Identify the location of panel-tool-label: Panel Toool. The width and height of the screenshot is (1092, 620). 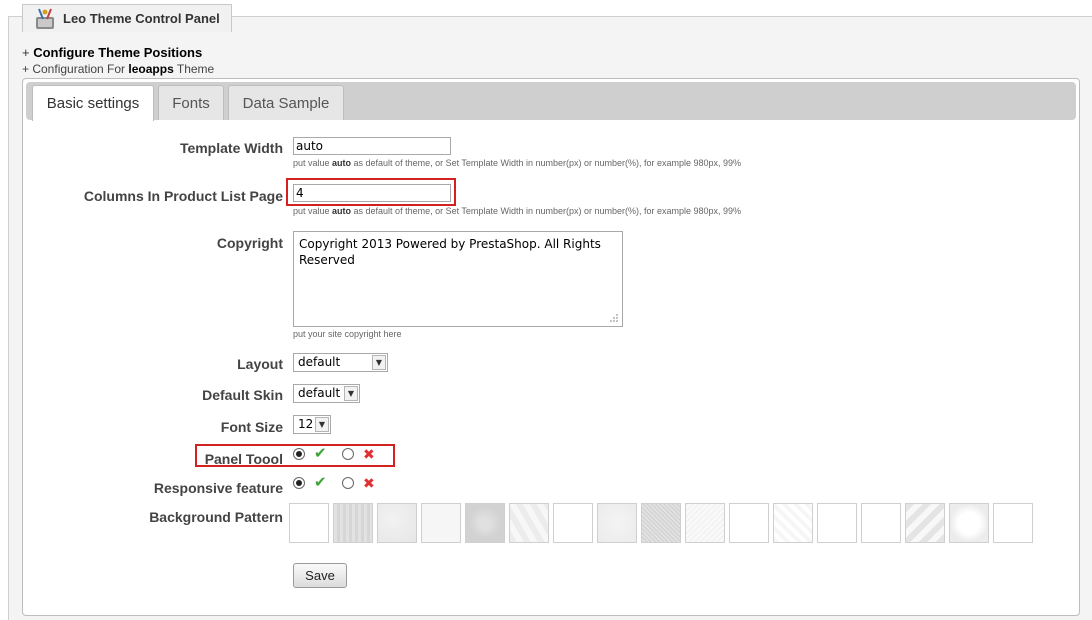
(243, 459).